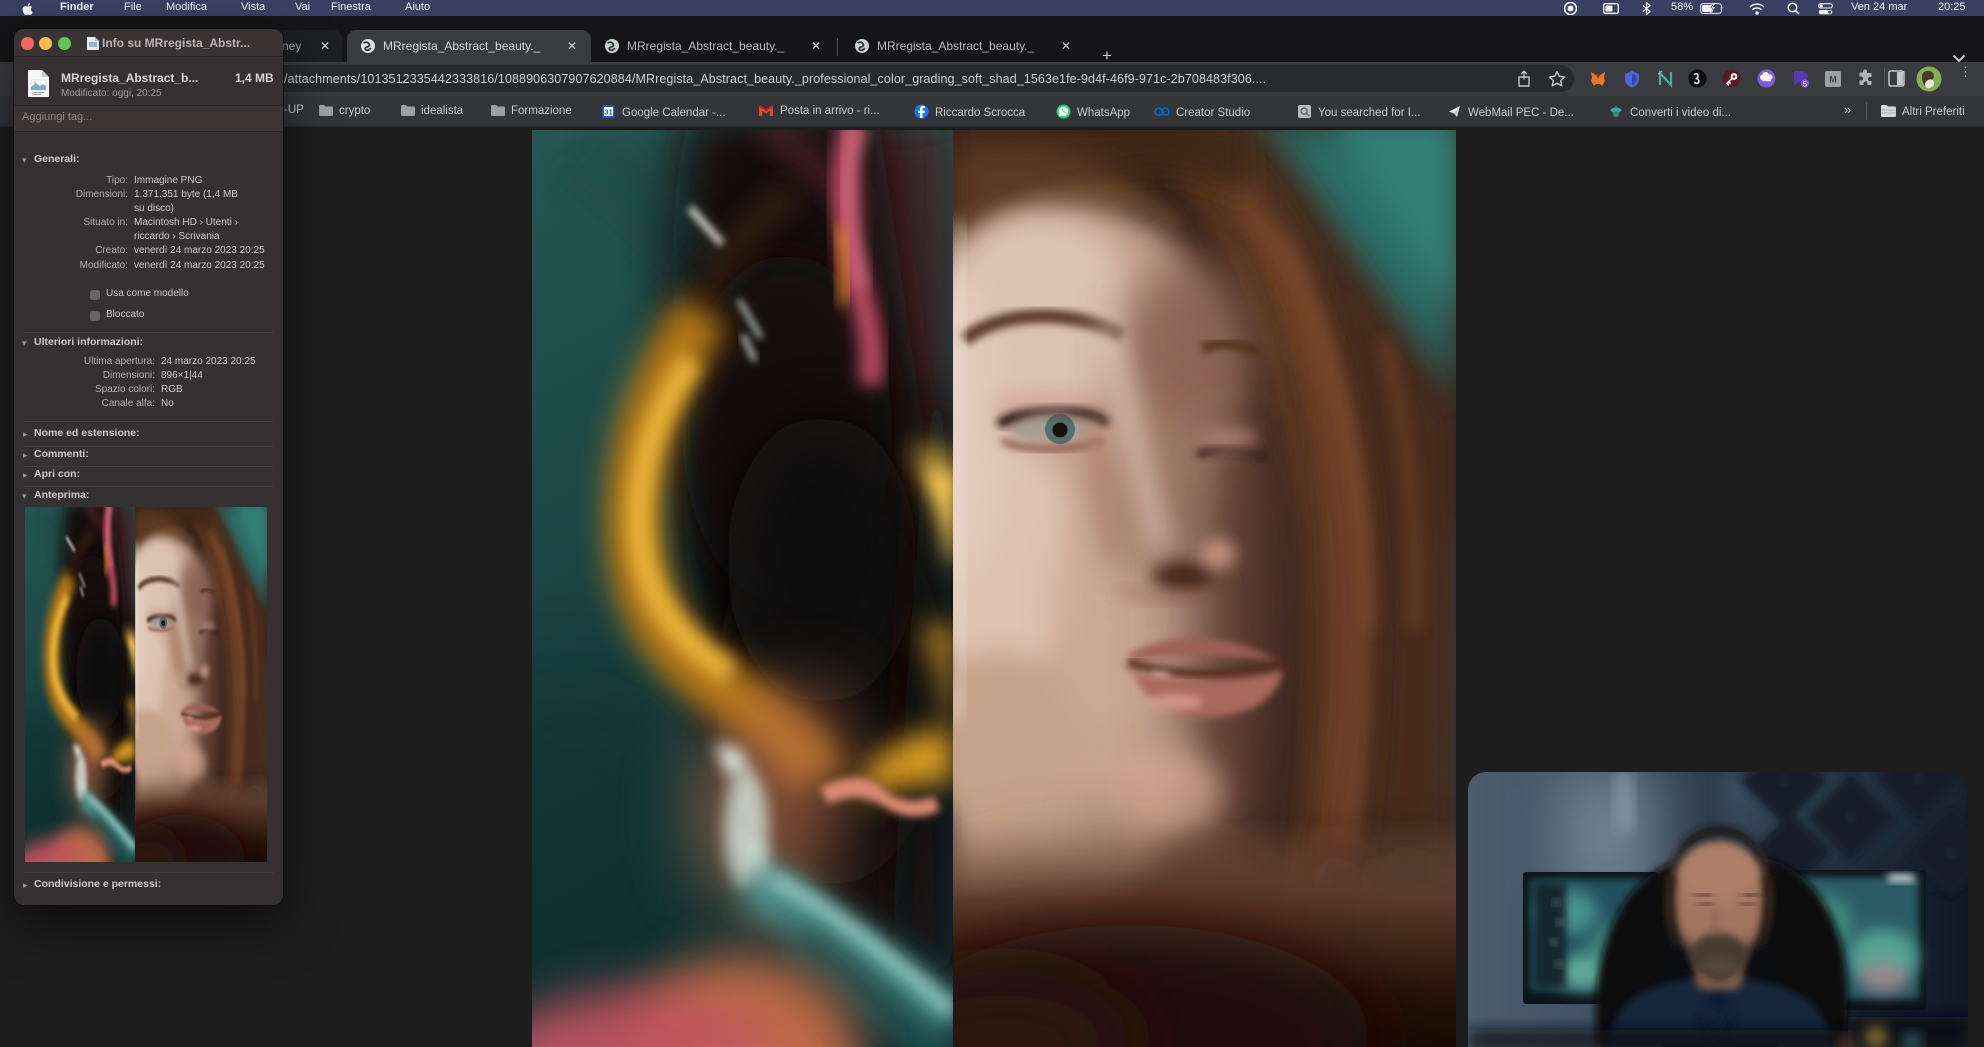 The height and width of the screenshot is (1047, 1984). I want to click on svg-text: 5, so click(1805, 83).